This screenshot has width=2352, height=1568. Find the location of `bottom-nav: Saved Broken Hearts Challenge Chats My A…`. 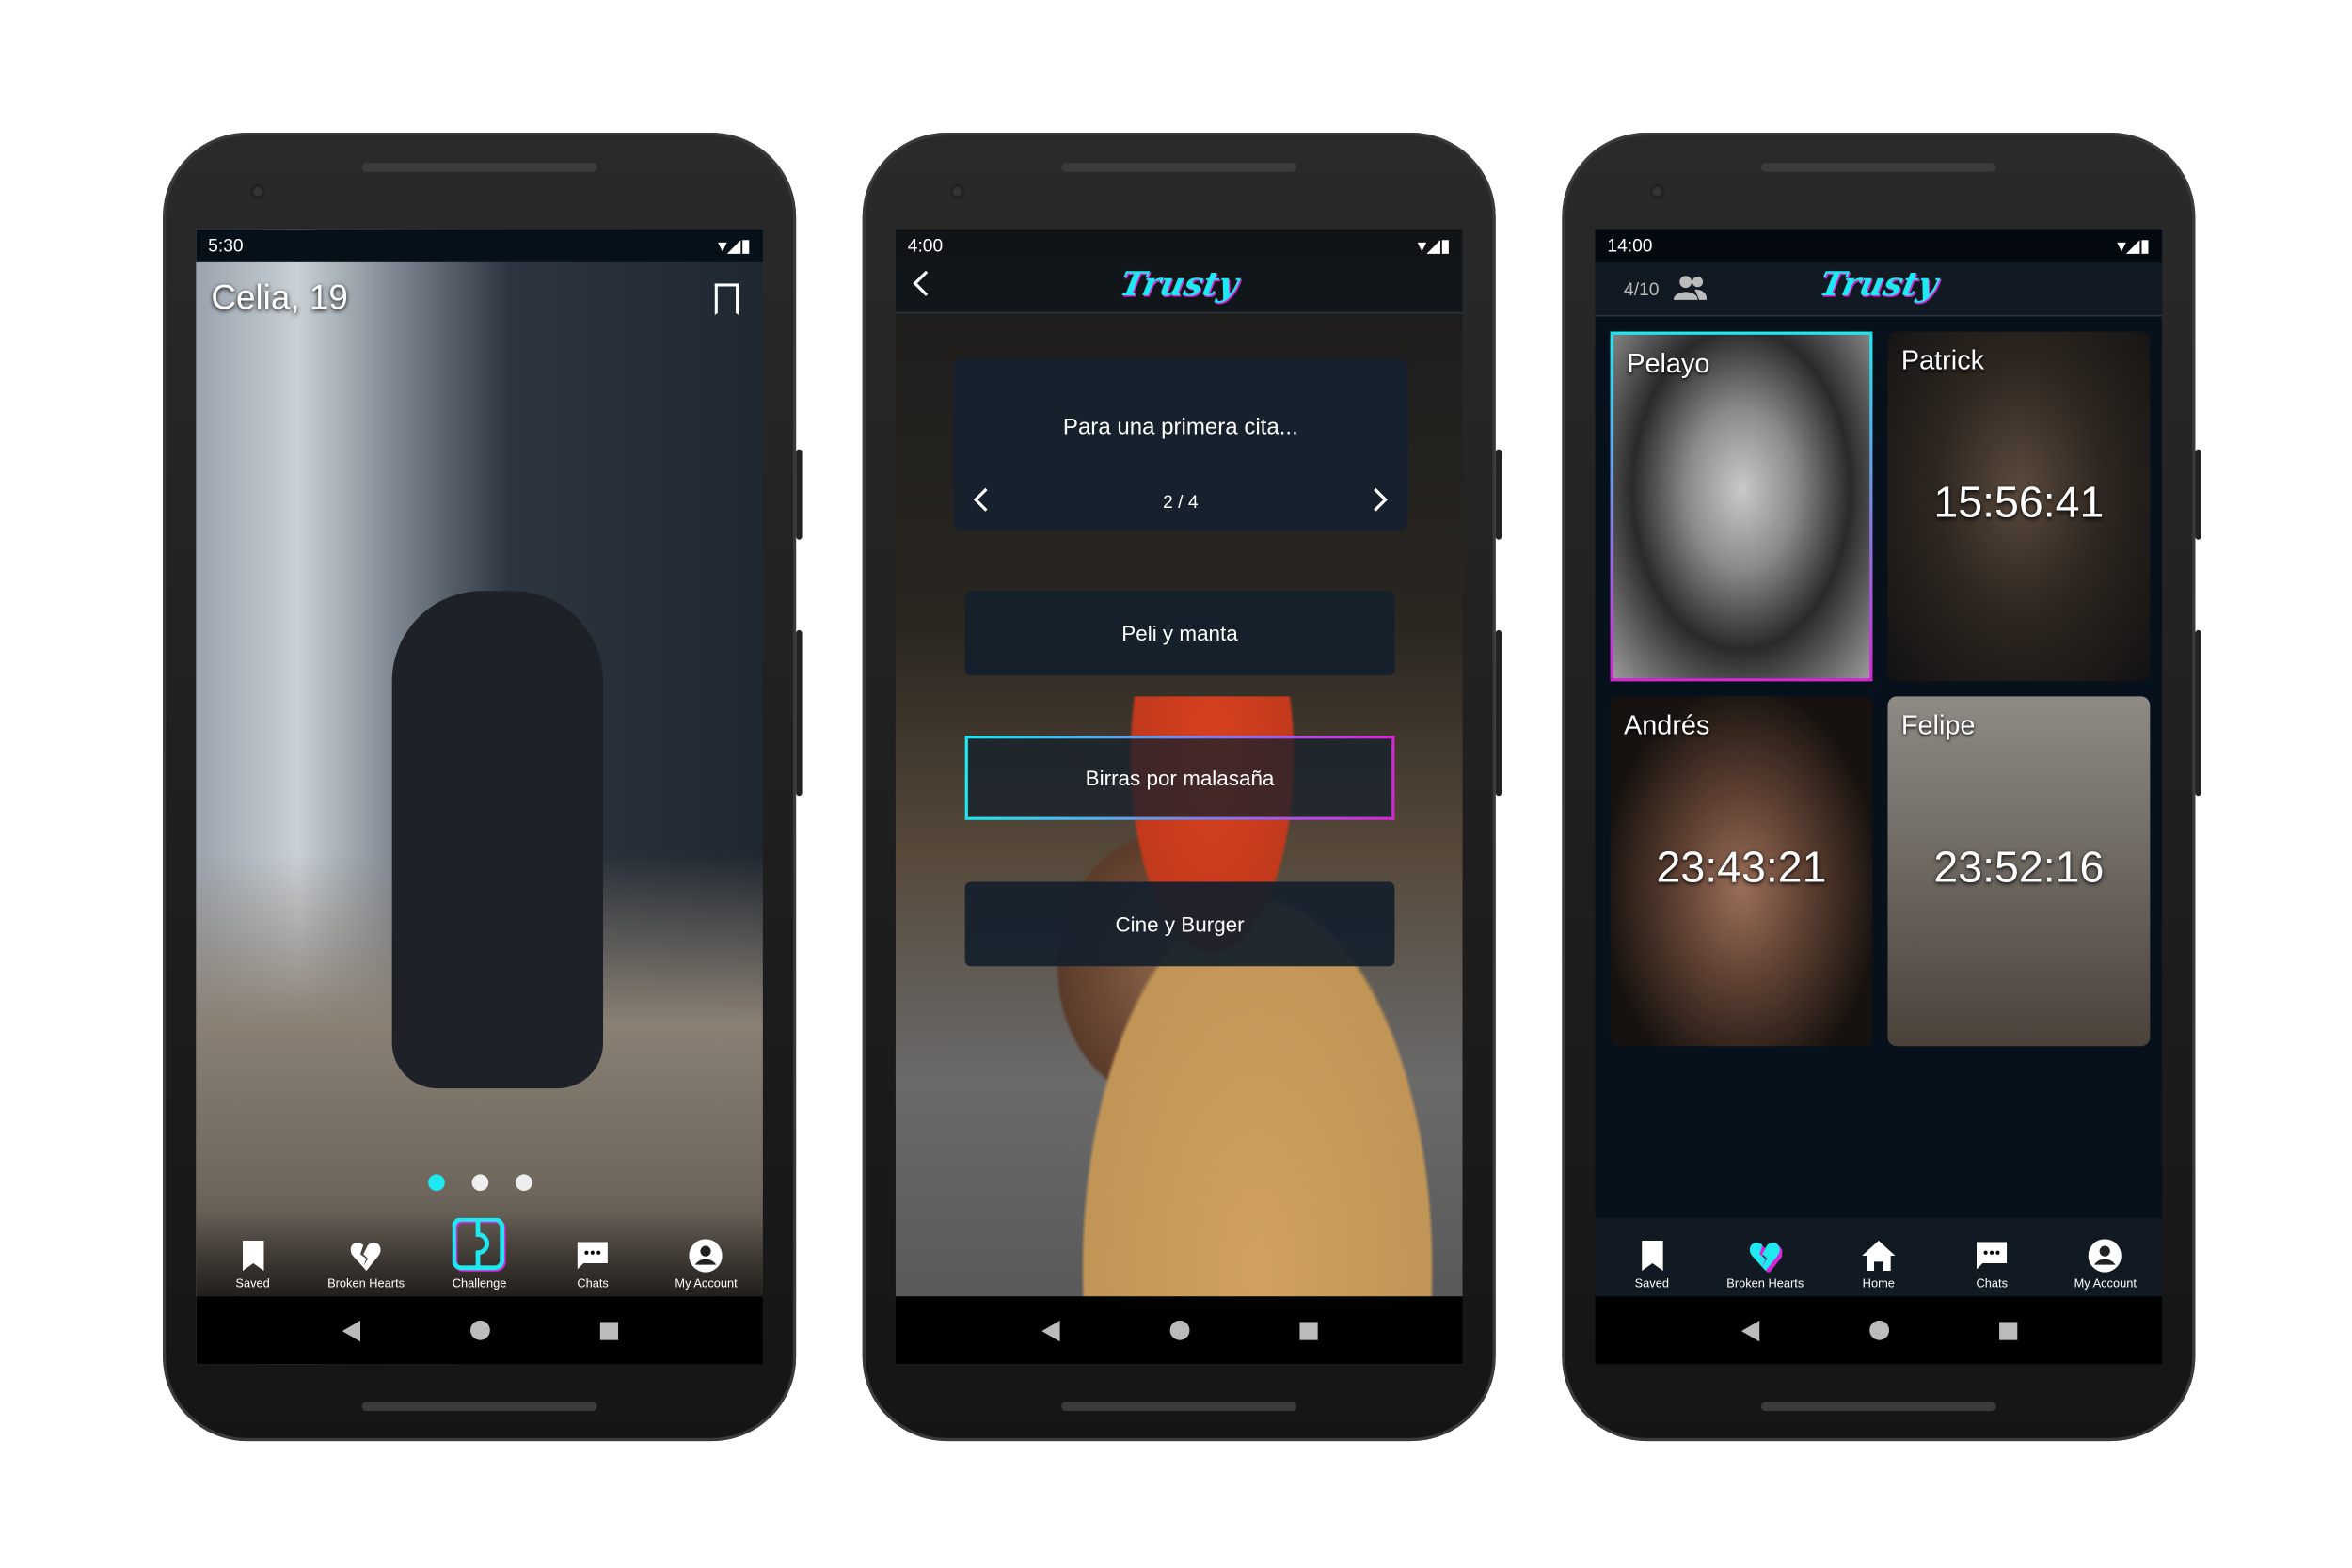

bottom-nav: Saved Broken Hearts Challenge Chats My A… is located at coordinates (479, 1255).